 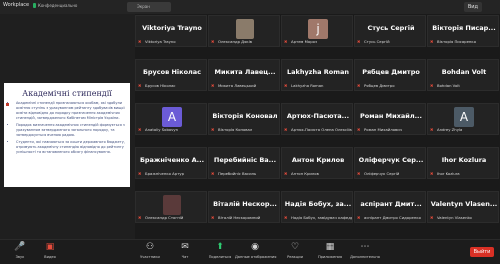 I want to click on shield-icon, so click(x=34, y=5).